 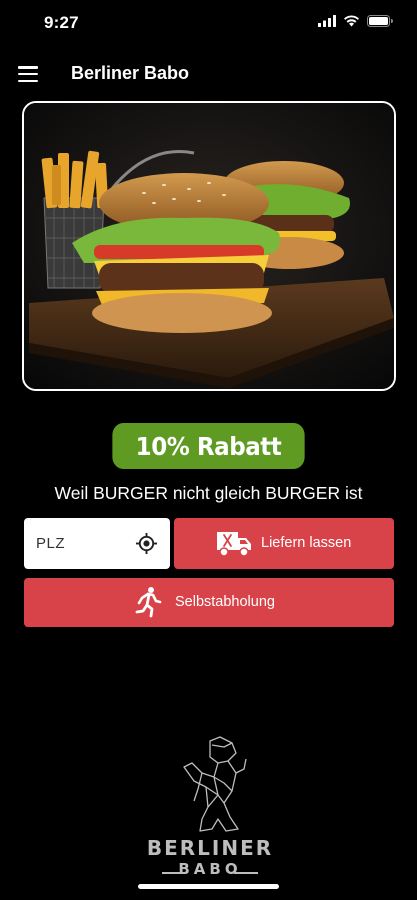 What do you see at coordinates (246, 873) in the screenshot?
I see `brand-divider-right` at bounding box center [246, 873].